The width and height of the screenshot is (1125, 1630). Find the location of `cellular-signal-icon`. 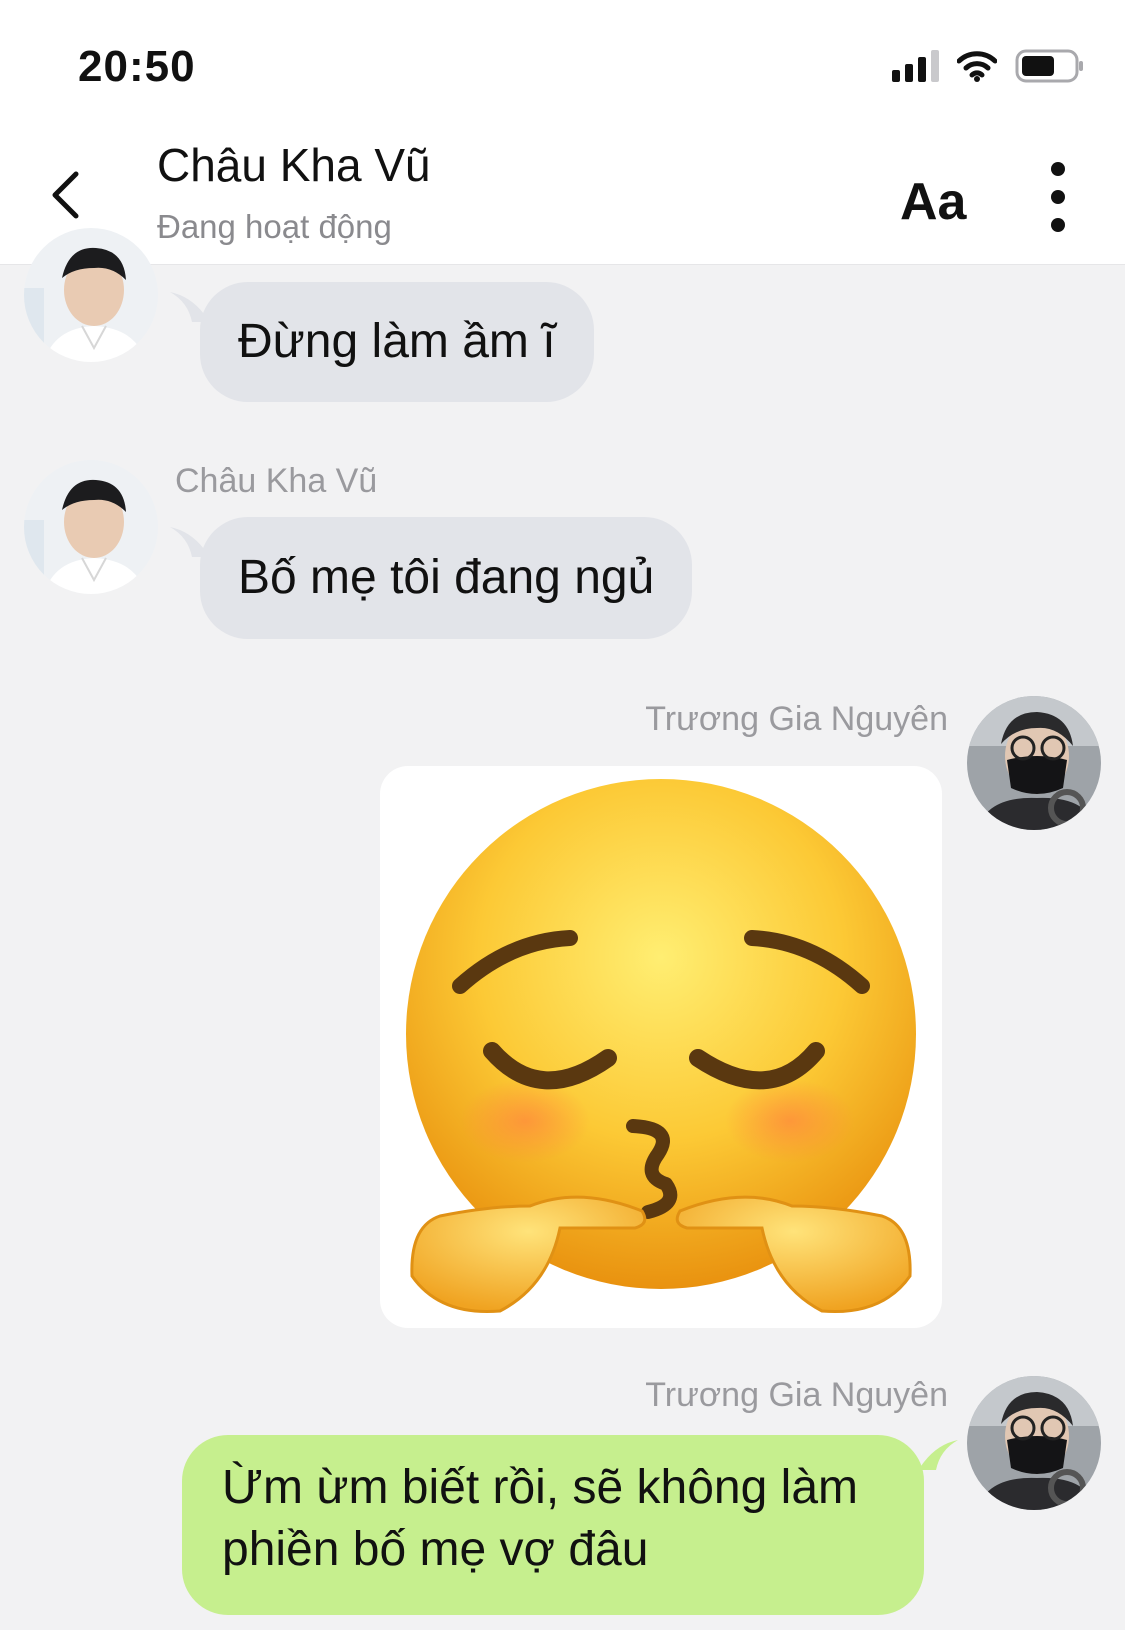

cellular-signal-icon is located at coordinates (915, 66).